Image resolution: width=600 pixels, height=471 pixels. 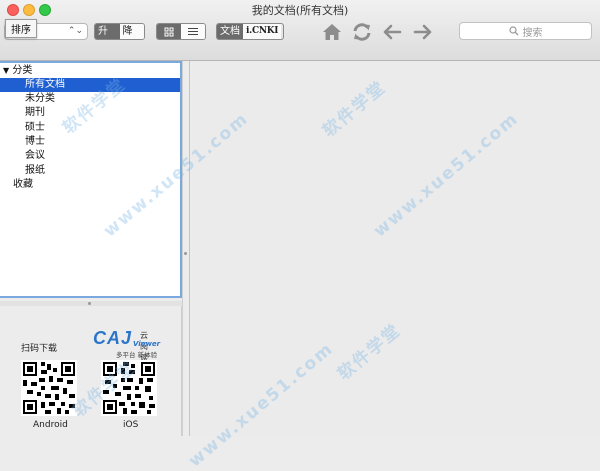 I want to click on source-toggle: 文档 i.CNKI, so click(x=250, y=31).